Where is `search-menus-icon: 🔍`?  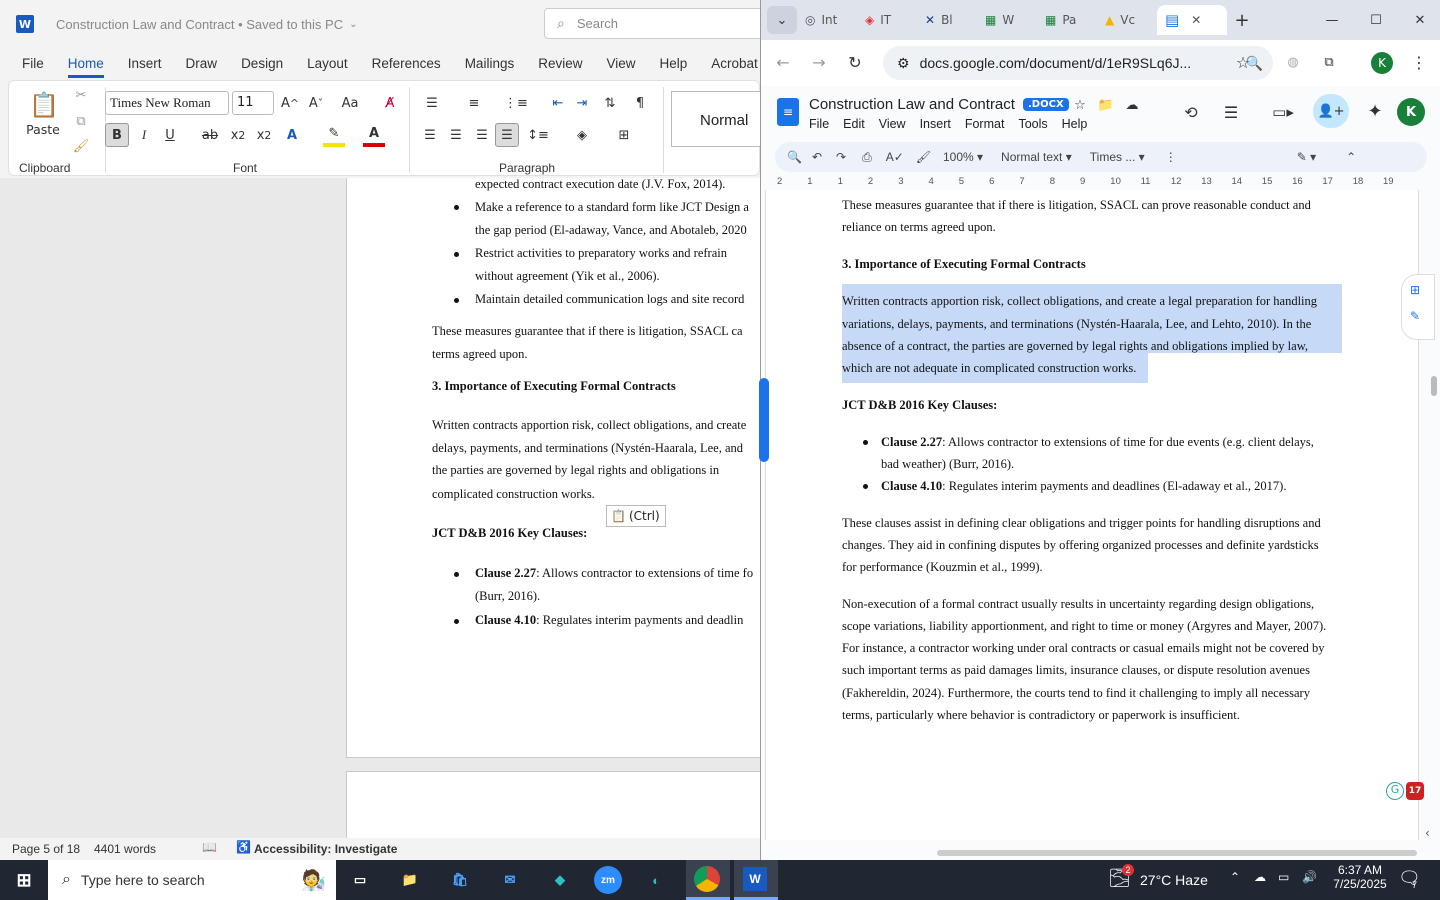
search-menus-icon: 🔍 is located at coordinates (794, 157).